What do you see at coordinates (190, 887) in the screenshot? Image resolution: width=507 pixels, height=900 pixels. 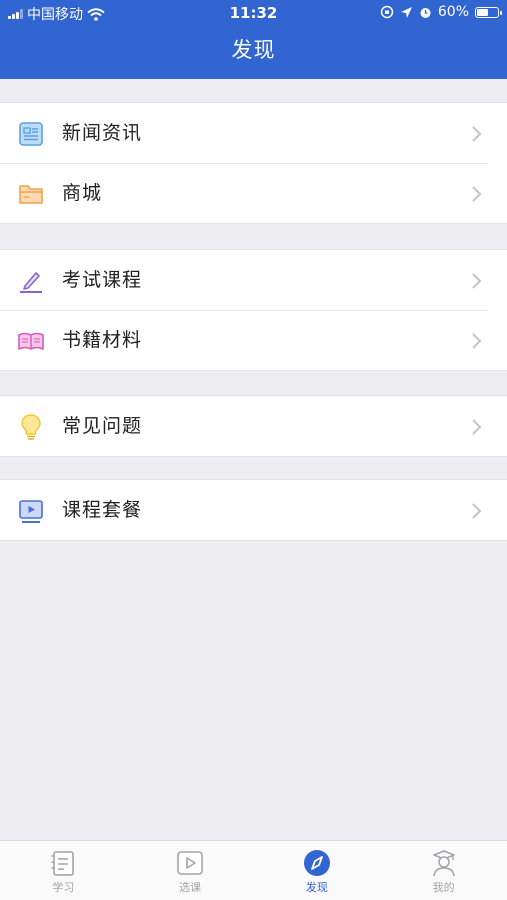 I see `tab-label: 选课` at bounding box center [190, 887].